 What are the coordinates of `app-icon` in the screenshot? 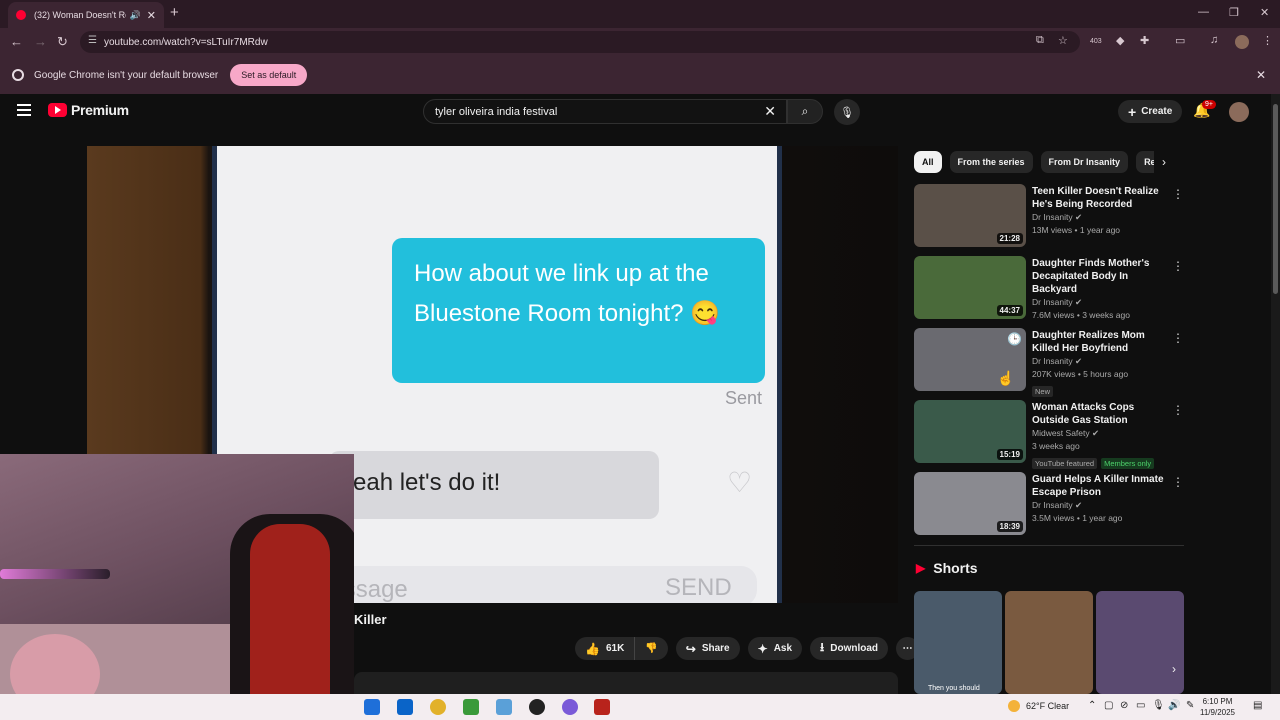 It's located at (537, 707).